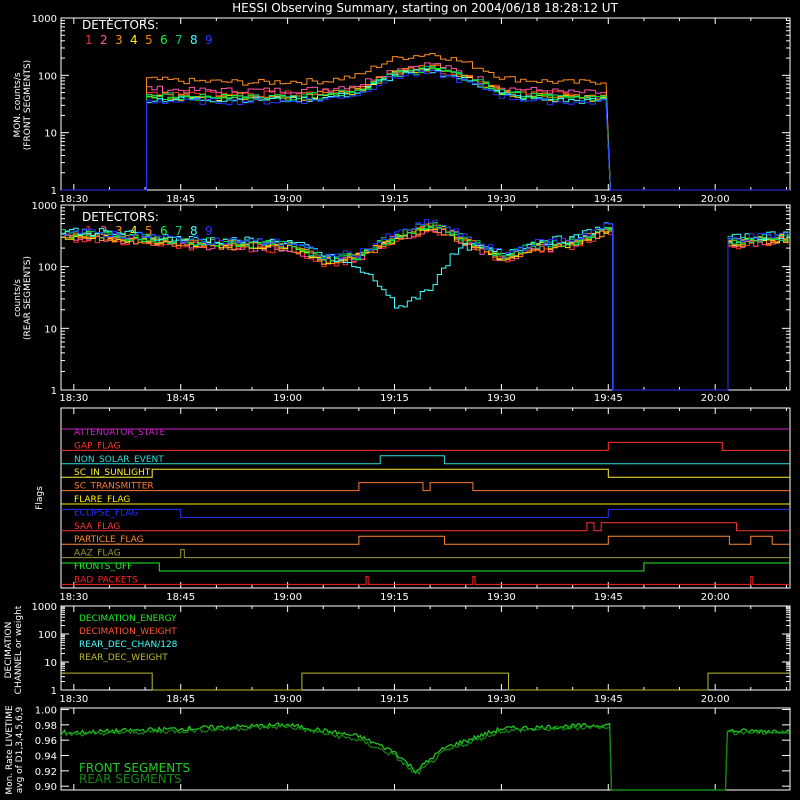  Describe the element at coordinates (134, 40) in the screenshot. I see `legend-detector-4: 4` at that location.